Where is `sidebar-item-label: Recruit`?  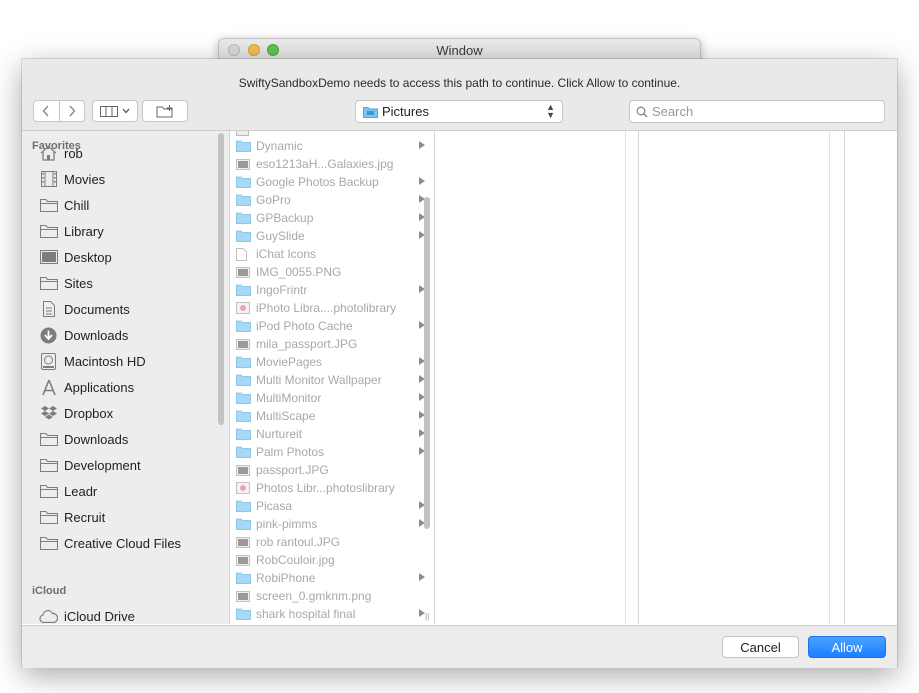
sidebar-item-label: Recruit is located at coordinates (85, 517).